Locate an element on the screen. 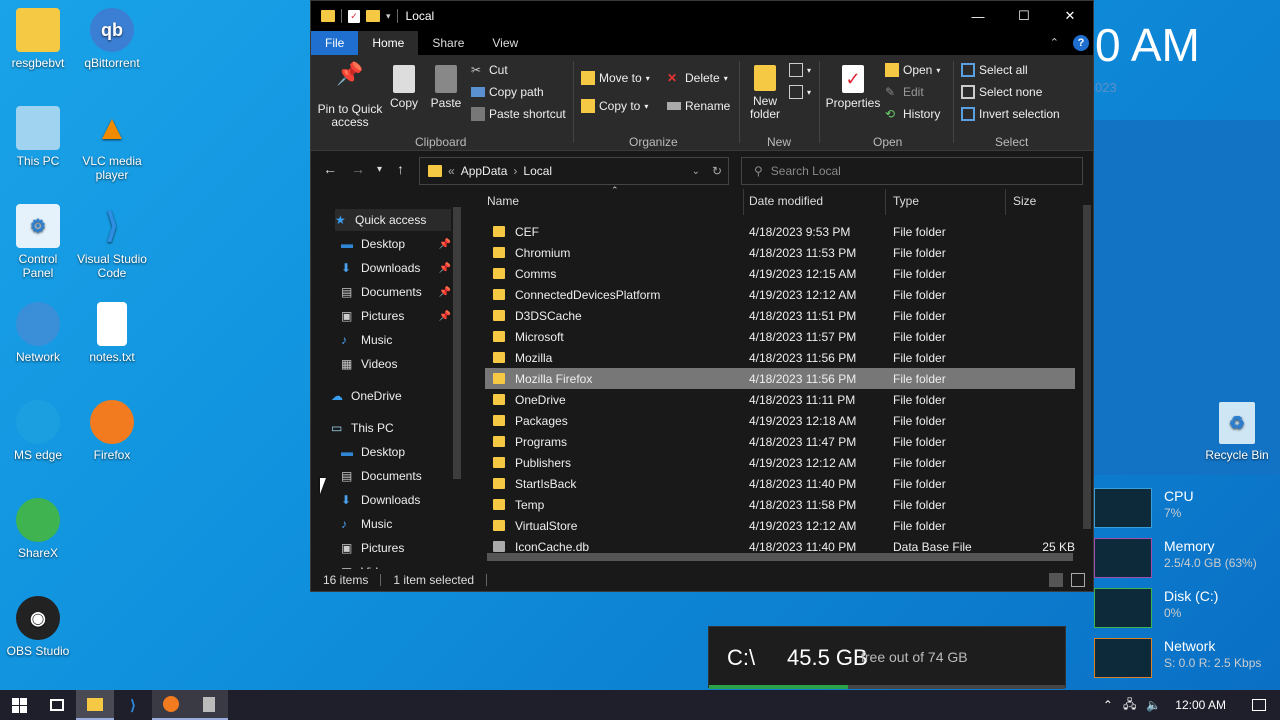 Image resolution: width=1280 pixels, height=720 pixels. taskbar-vscode: ⟩ is located at coordinates (133, 705).